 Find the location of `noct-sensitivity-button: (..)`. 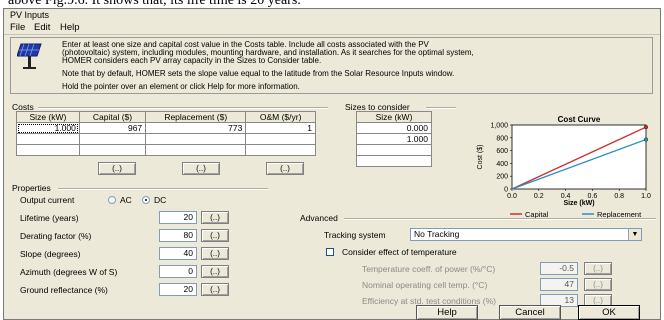

noct-sensitivity-button: (..) is located at coordinates (598, 284).